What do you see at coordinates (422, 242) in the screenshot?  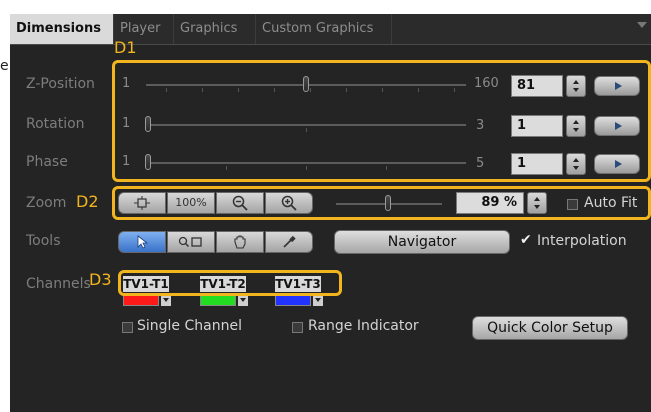 I see `navigator-button: Navigator` at bounding box center [422, 242].